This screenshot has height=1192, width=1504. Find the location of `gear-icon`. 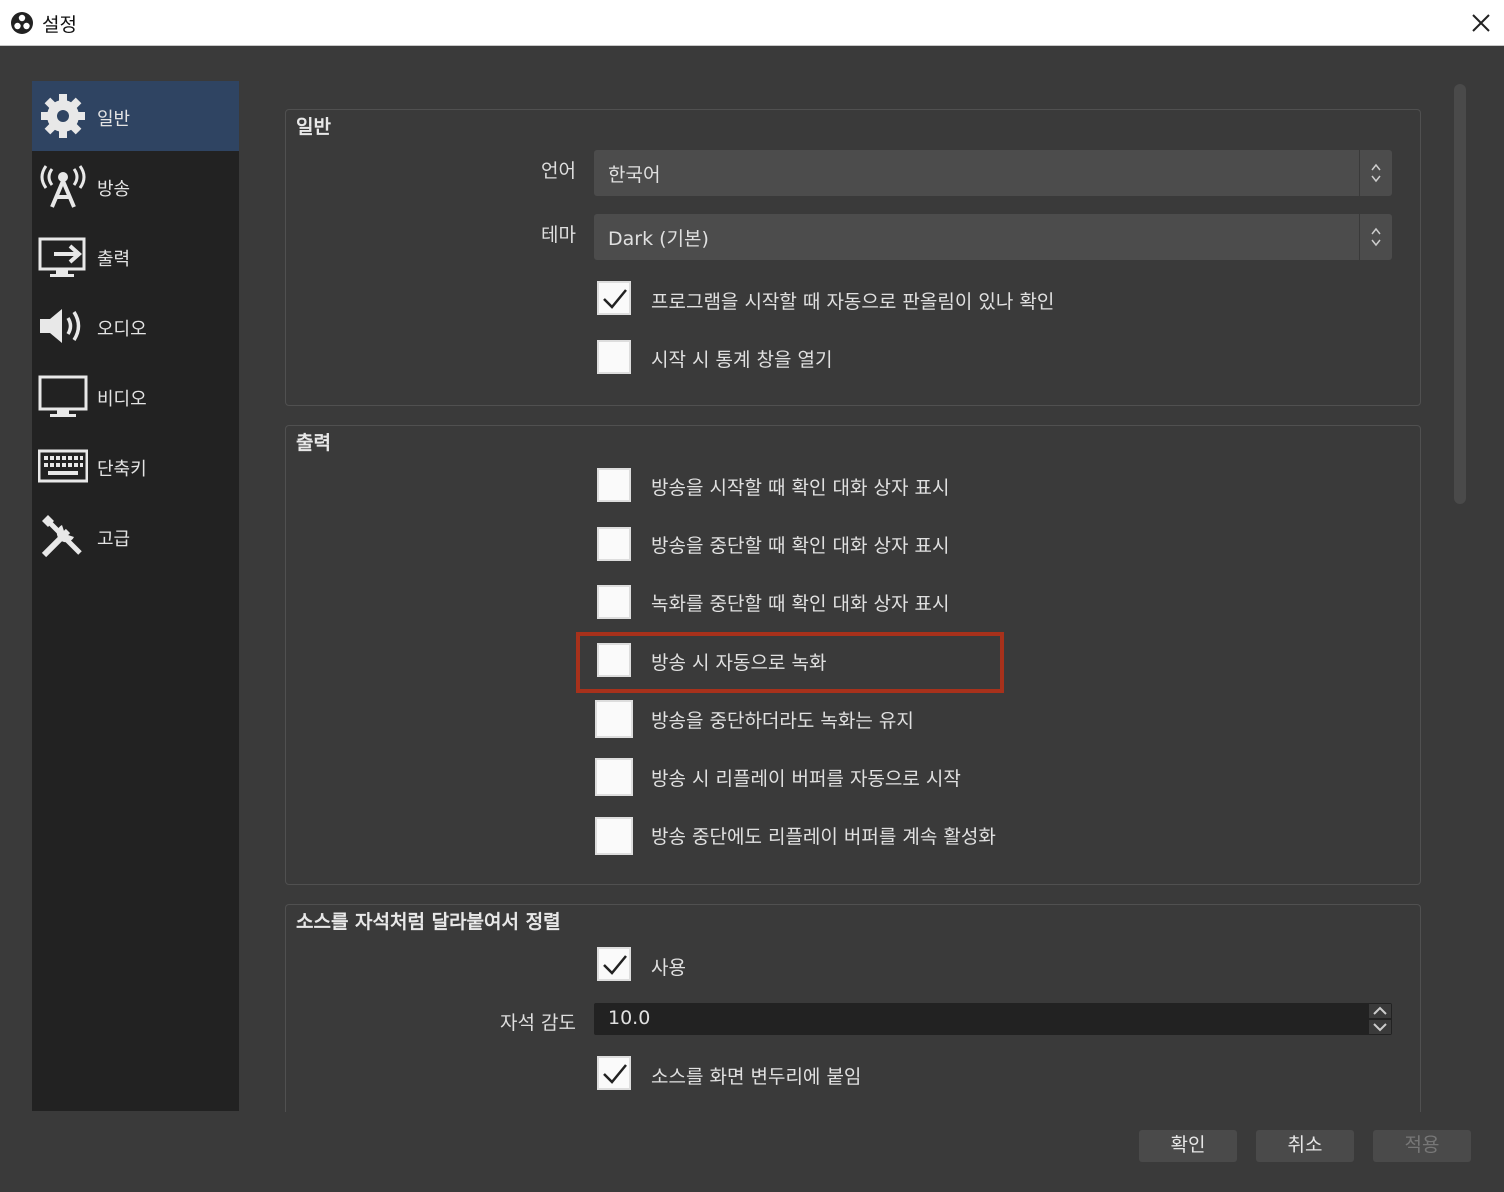

gear-icon is located at coordinates (63, 116).